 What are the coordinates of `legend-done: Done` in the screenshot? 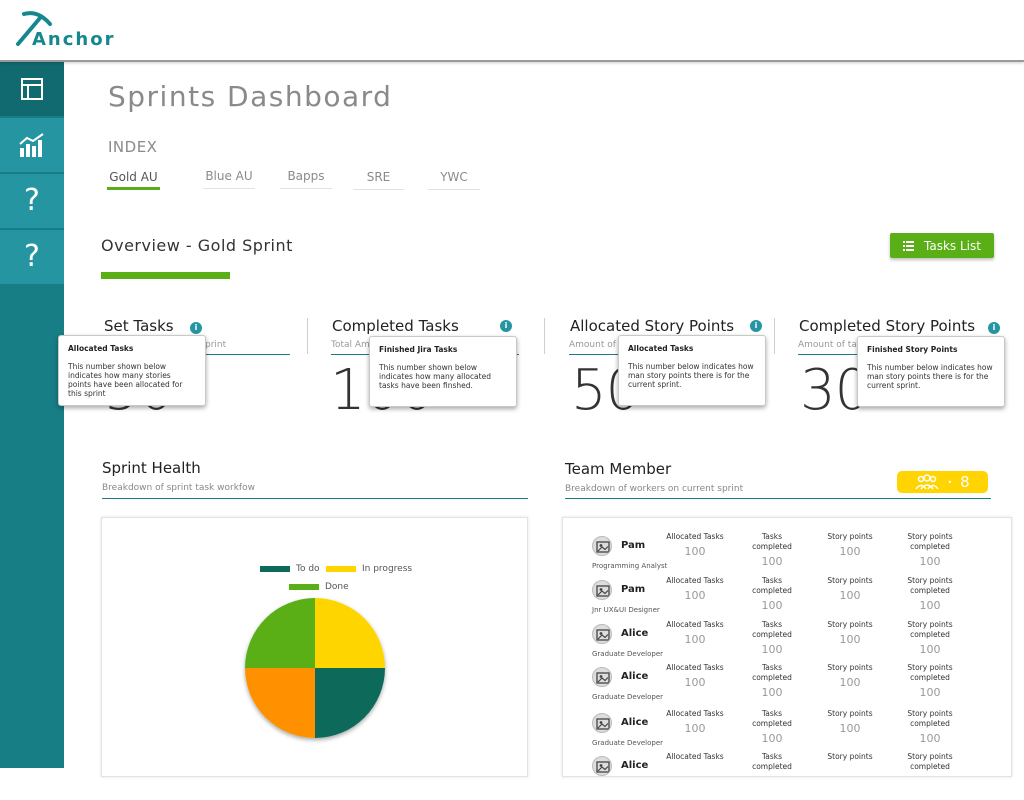 It's located at (319, 587).